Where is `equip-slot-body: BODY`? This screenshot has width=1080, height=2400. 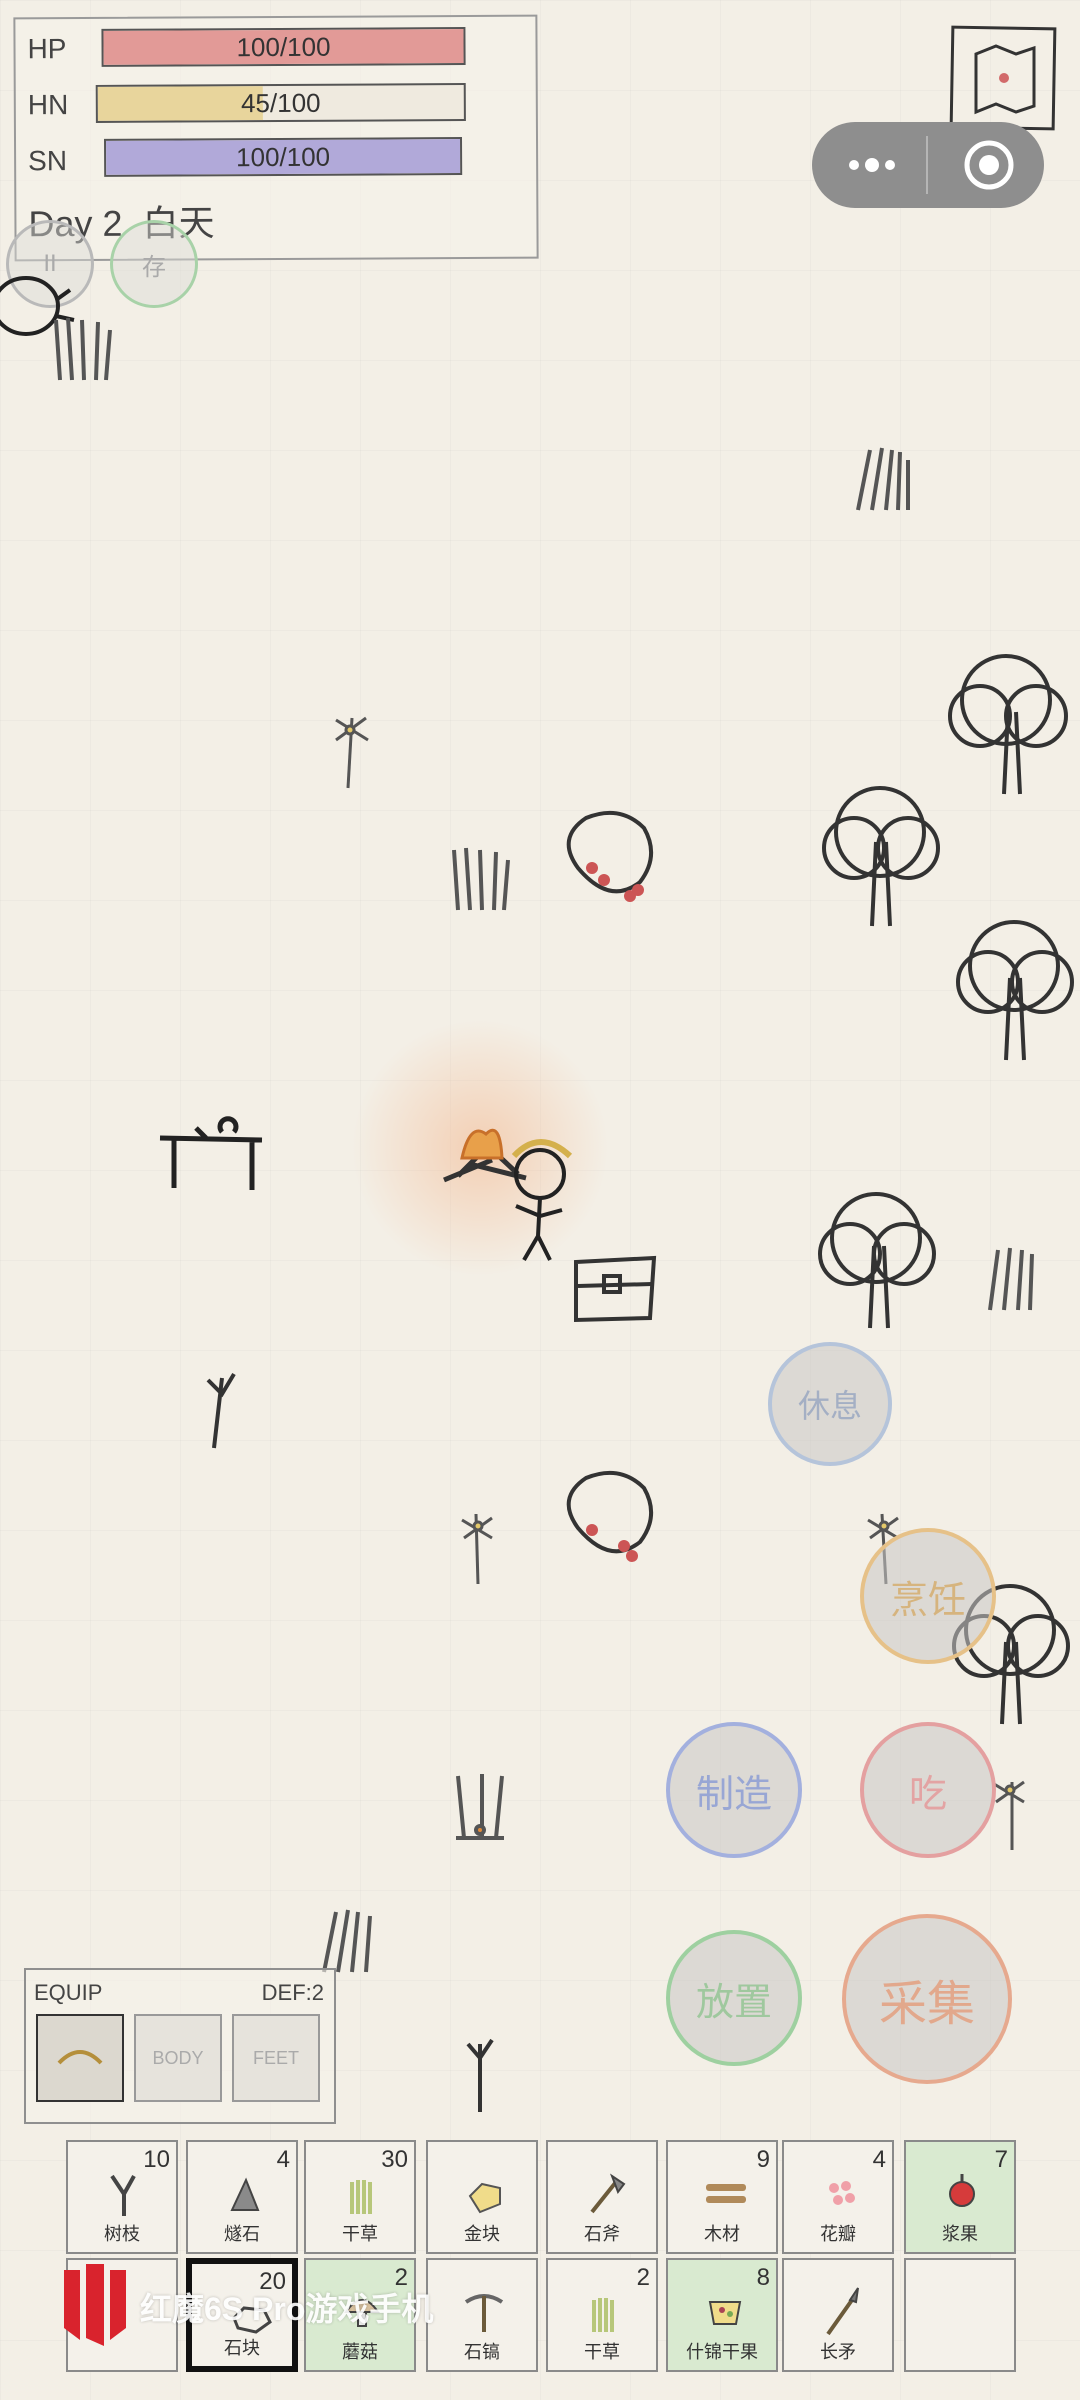
equip-slot-body: BODY is located at coordinates (178, 2058).